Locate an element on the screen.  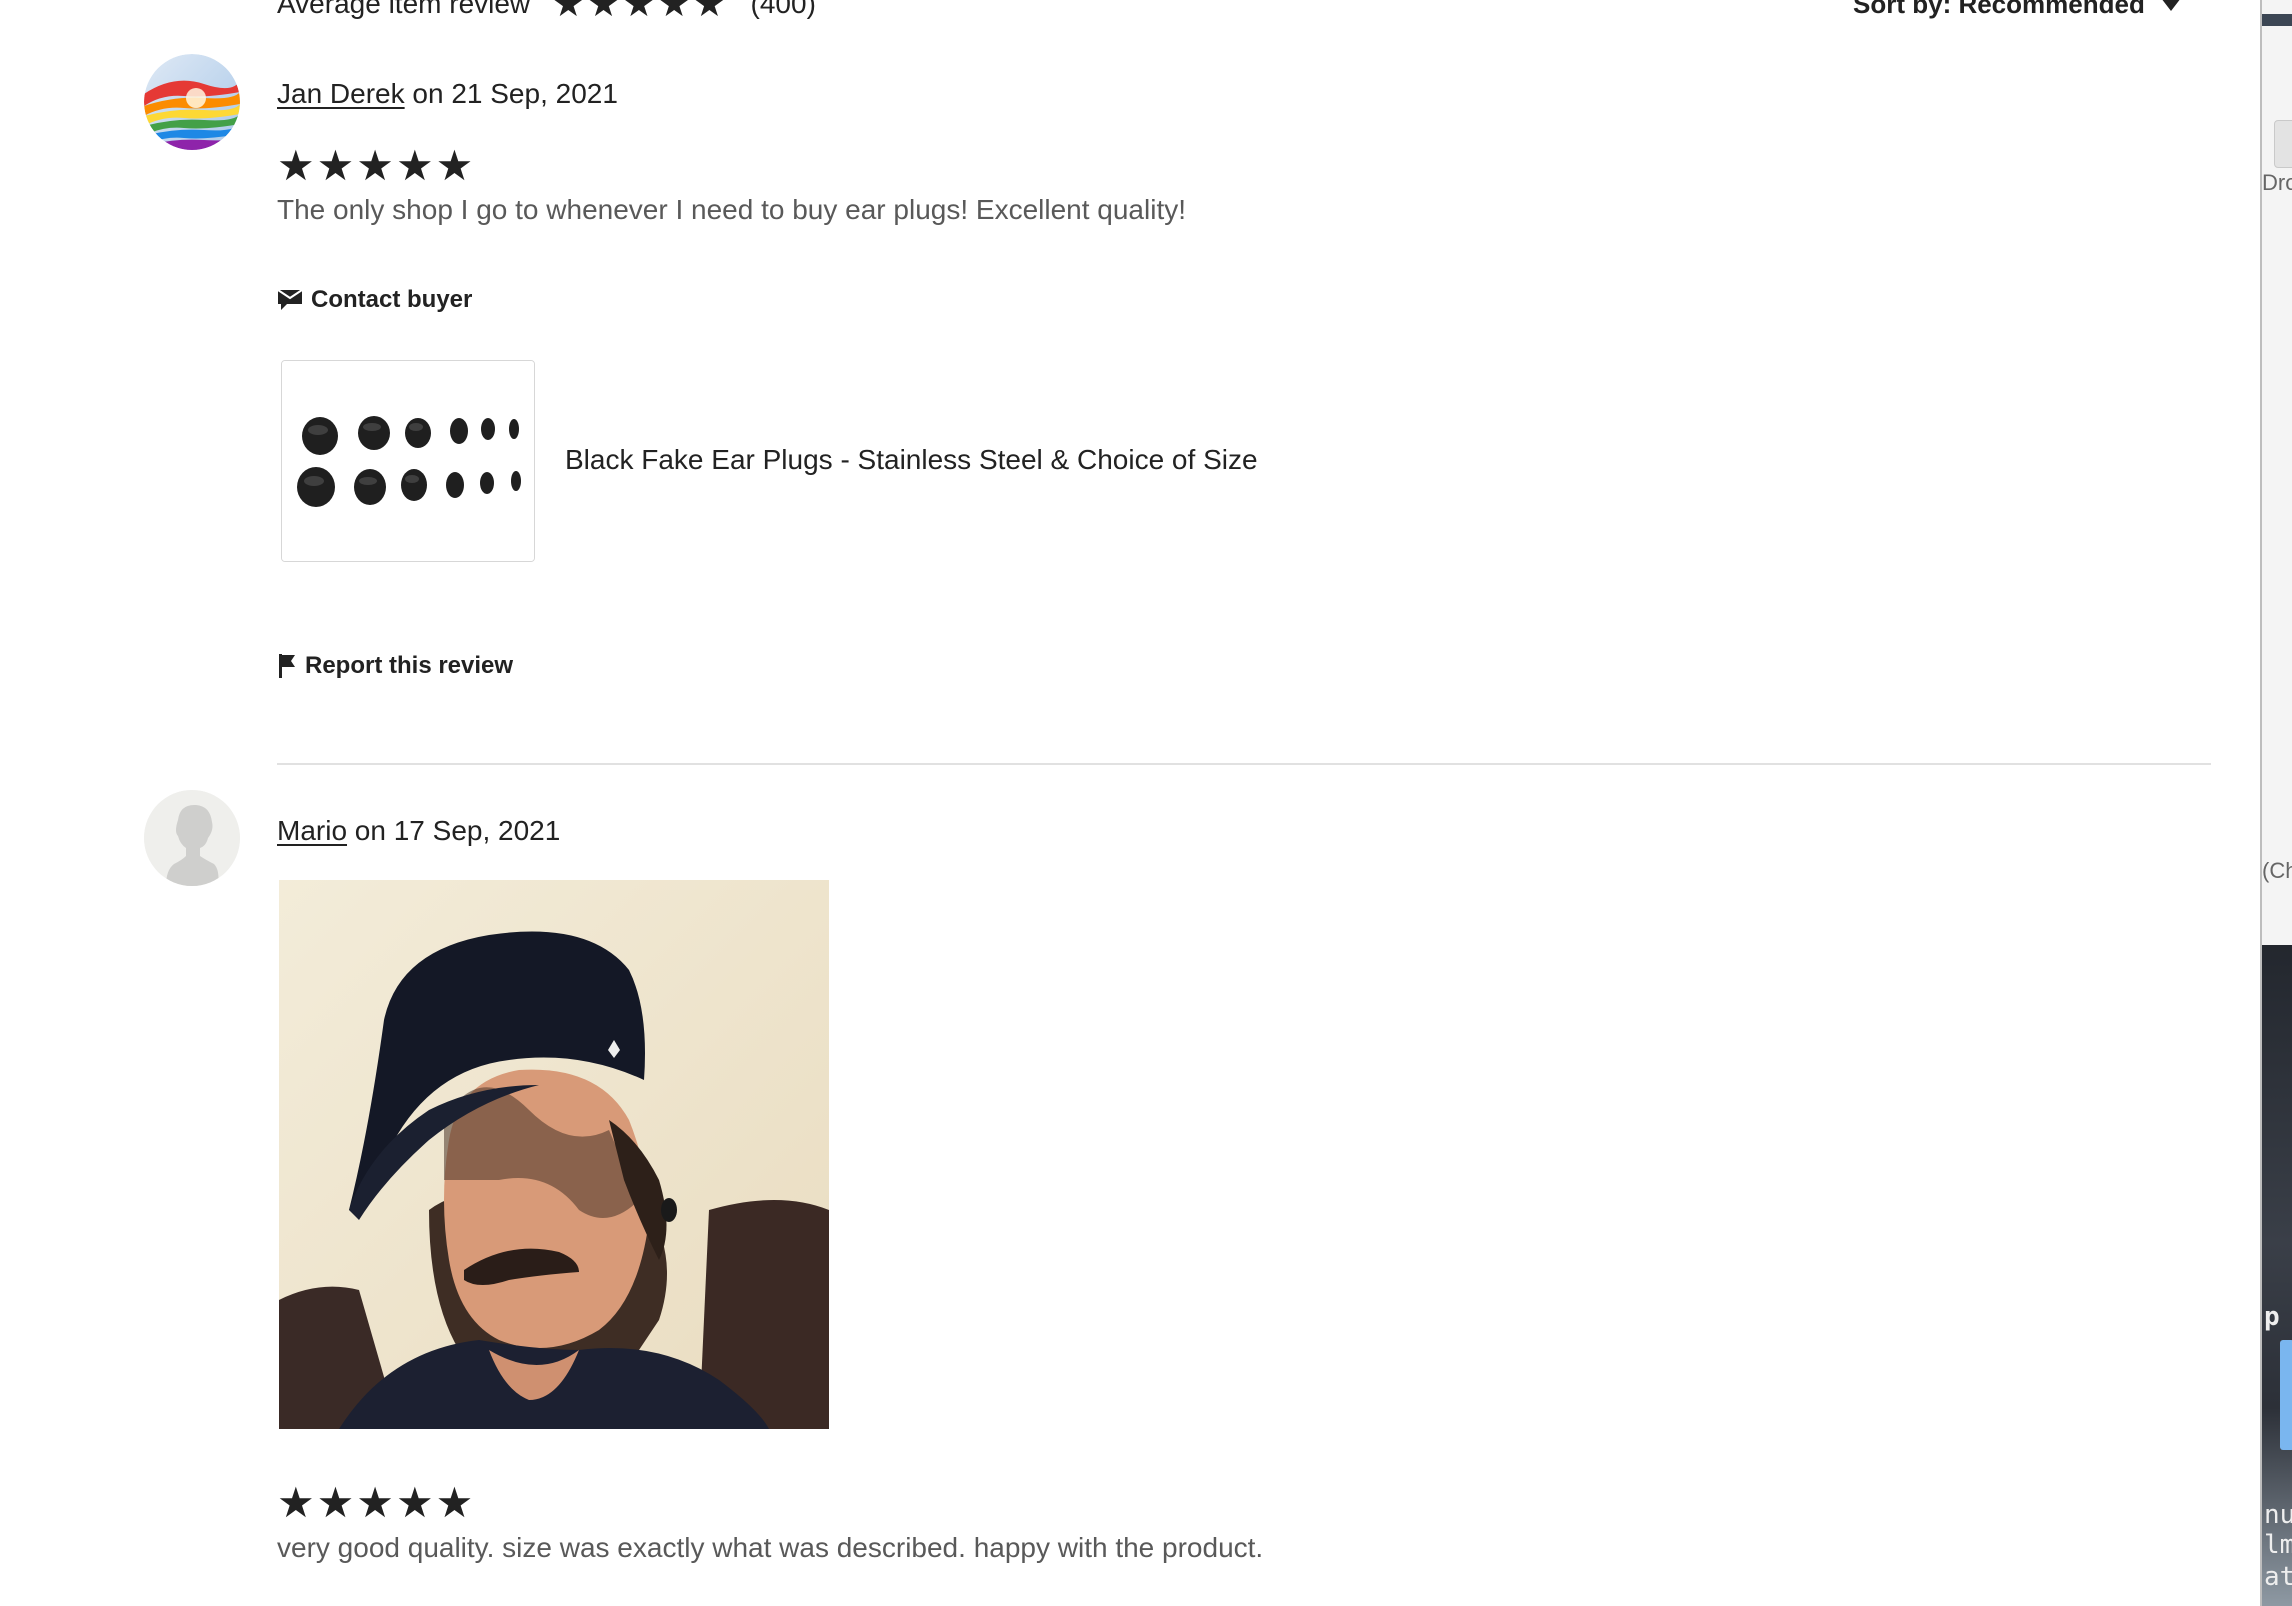
side-label: (Ch is located at coordinates (2277, 870).